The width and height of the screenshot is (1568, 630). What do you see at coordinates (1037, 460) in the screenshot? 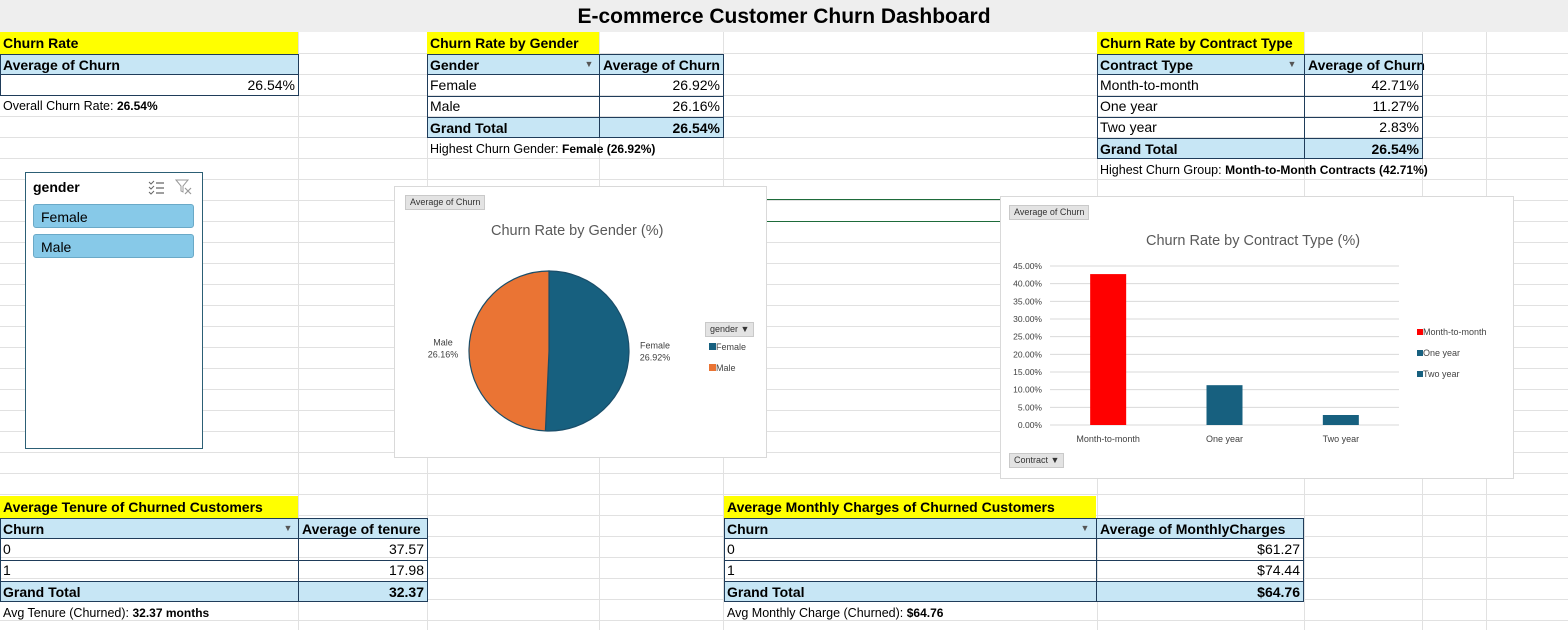
I see `axis-field-button: Contract ▼` at bounding box center [1037, 460].